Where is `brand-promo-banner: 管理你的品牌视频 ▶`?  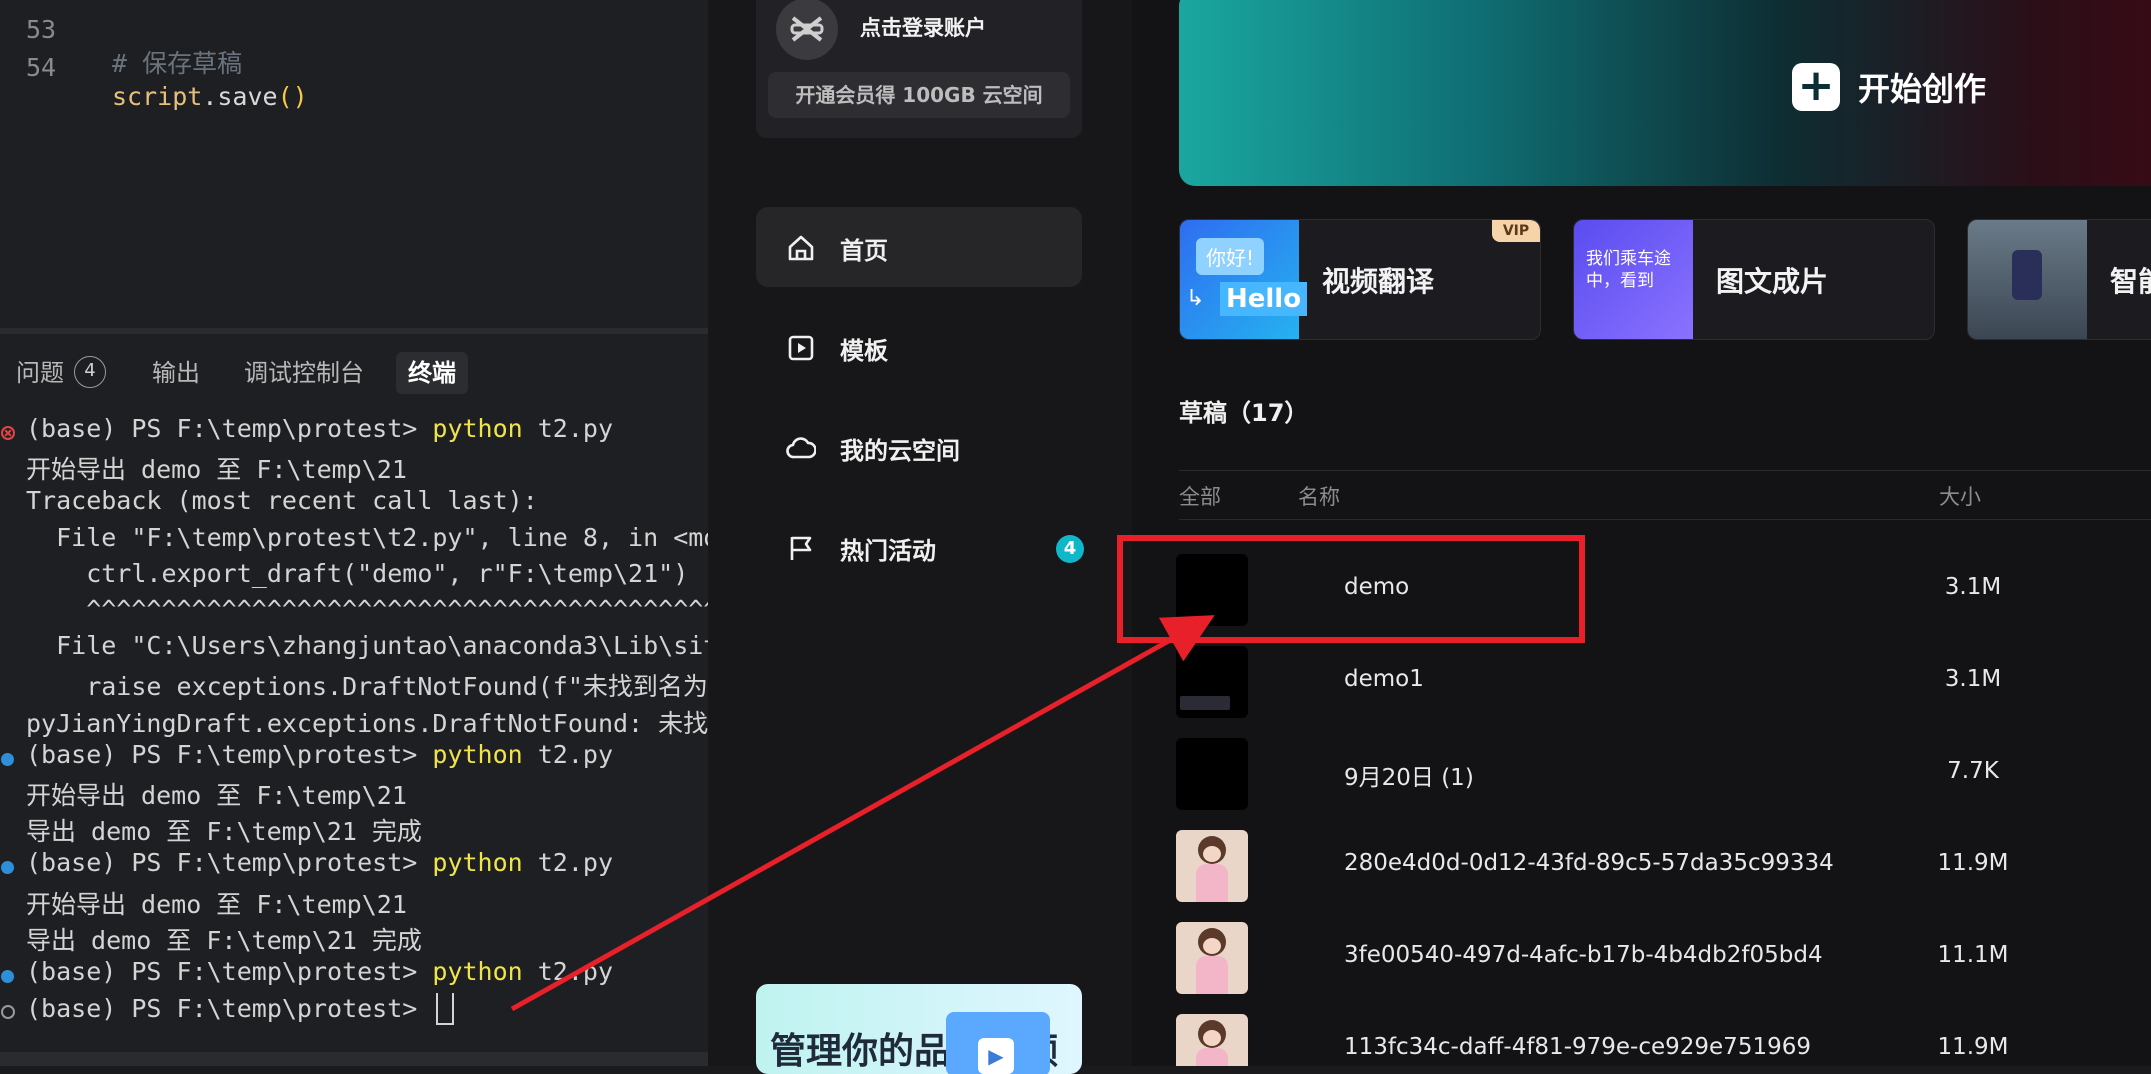 brand-promo-banner: 管理你的品牌视频 ▶ is located at coordinates (919, 1029).